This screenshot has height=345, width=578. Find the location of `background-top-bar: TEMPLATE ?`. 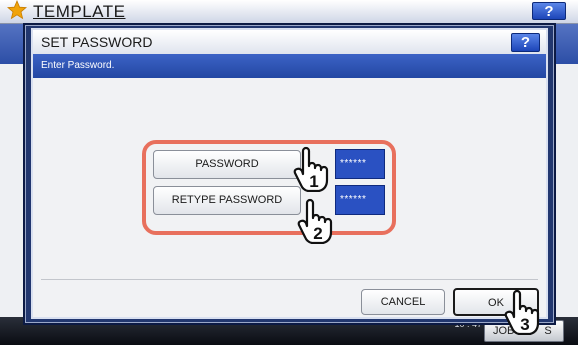

background-top-bar: TEMPLATE ? is located at coordinates (289, 12).